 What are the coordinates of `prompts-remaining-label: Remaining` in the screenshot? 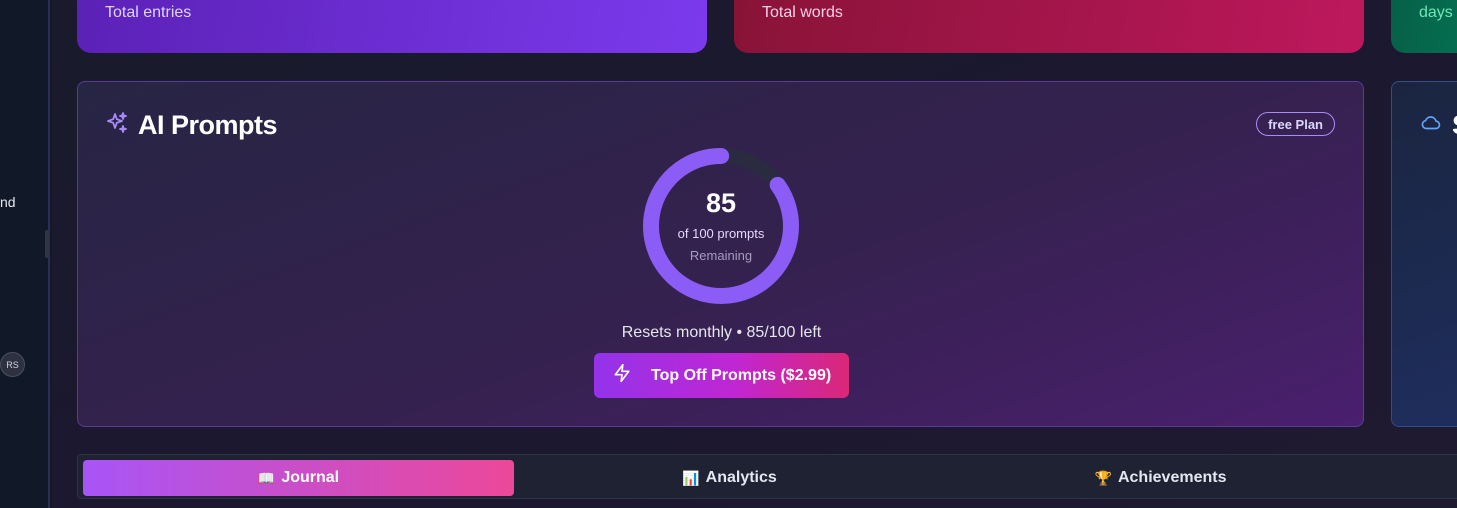 It's located at (721, 255).